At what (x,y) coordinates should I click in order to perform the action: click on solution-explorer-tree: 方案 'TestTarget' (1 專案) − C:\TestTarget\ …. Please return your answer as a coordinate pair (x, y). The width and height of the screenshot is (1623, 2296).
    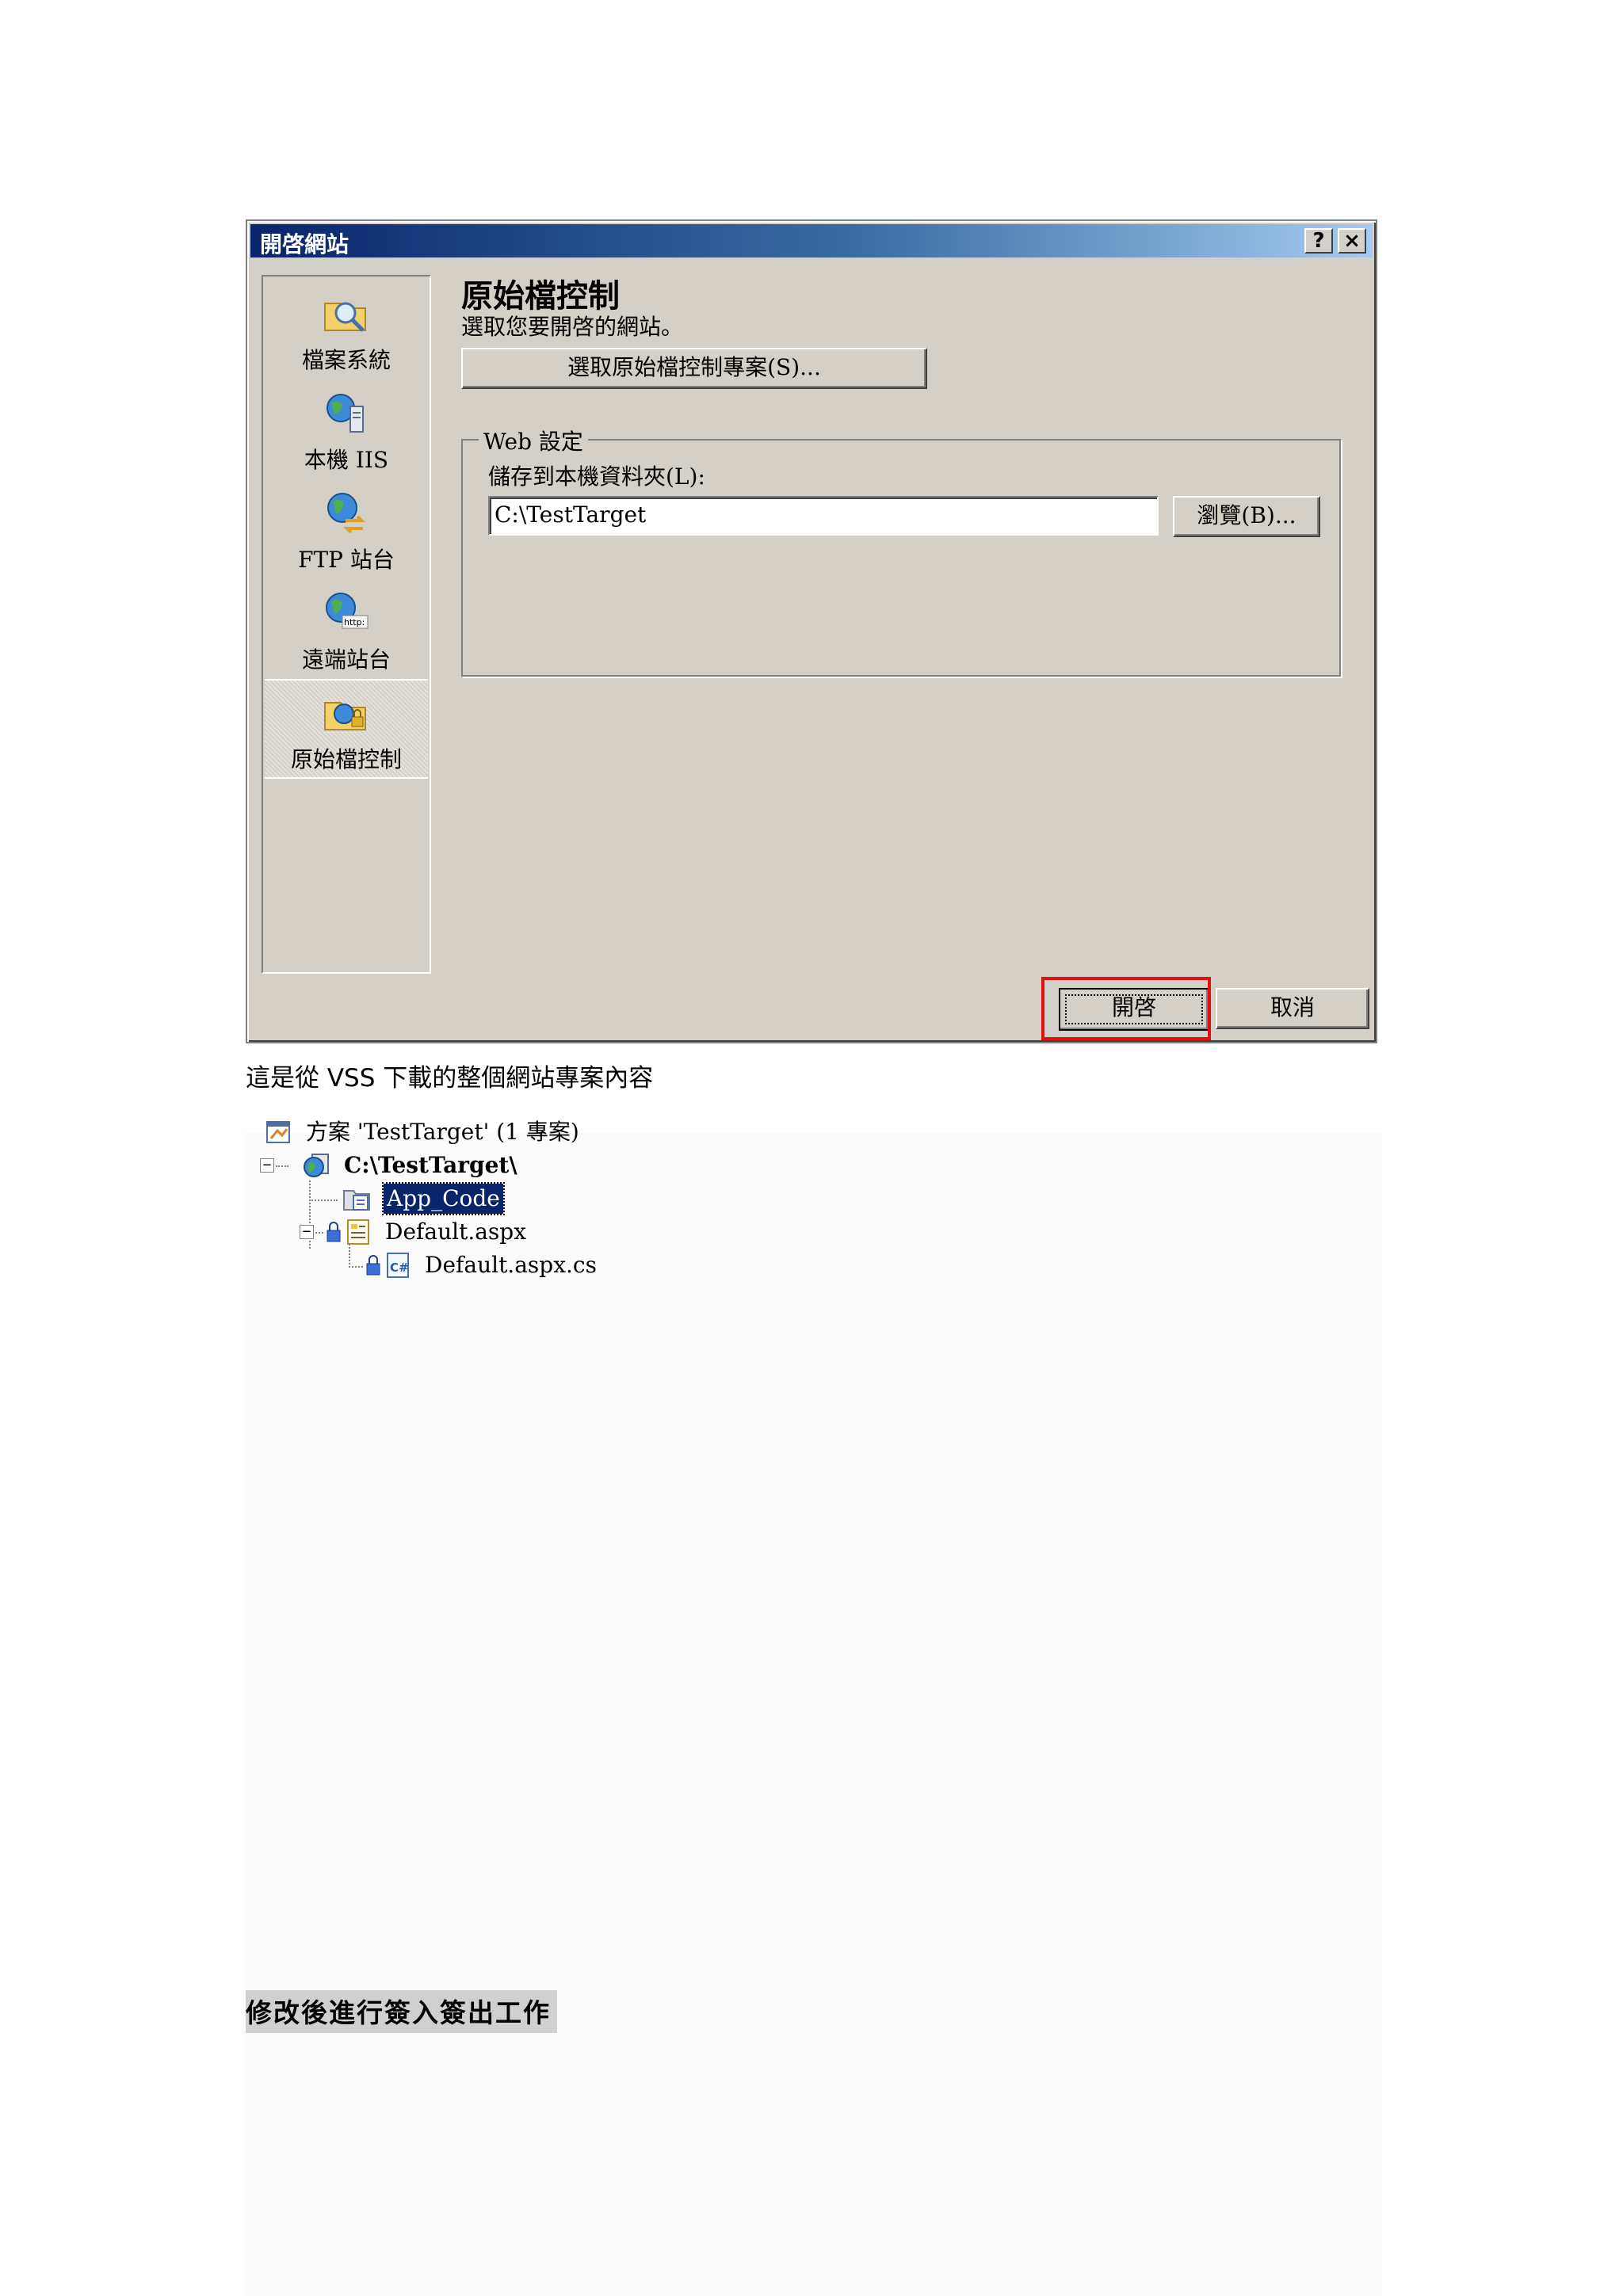
    Looking at the image, I should click on (427, 1204).